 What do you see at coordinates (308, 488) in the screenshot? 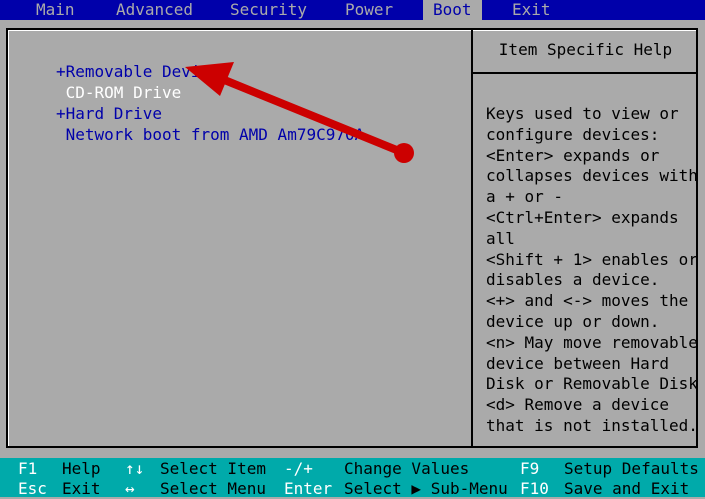
I see `key-enter: Enter` at bounding box center [308, 488].